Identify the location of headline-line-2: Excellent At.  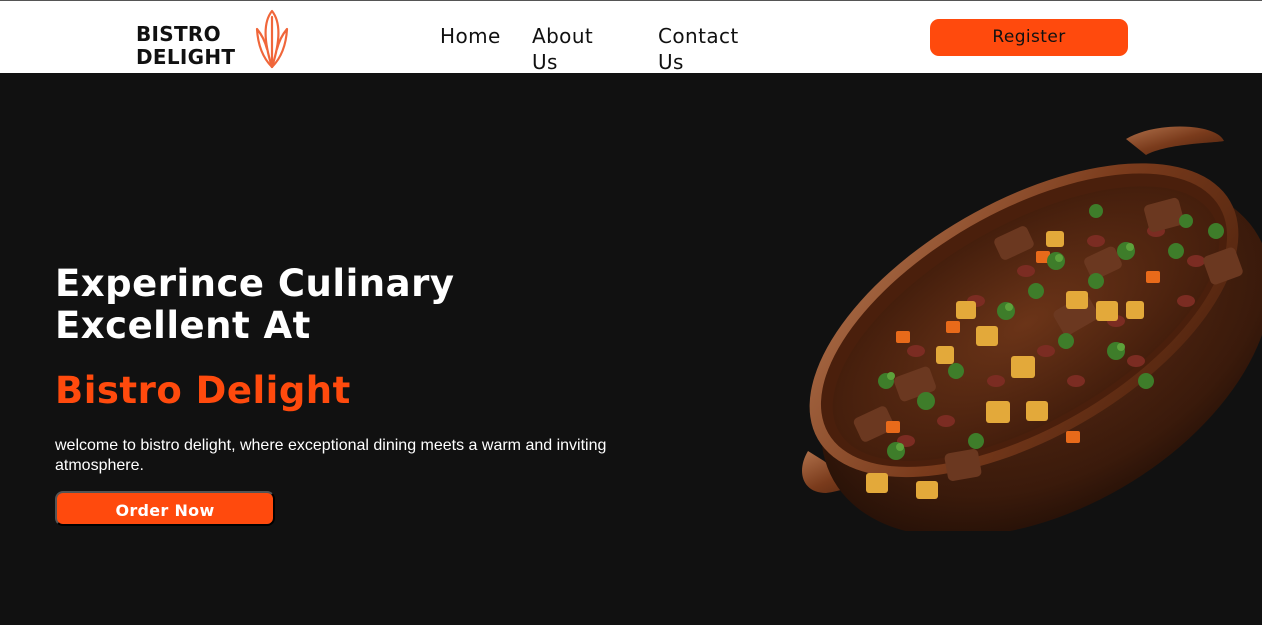
(183, 325).